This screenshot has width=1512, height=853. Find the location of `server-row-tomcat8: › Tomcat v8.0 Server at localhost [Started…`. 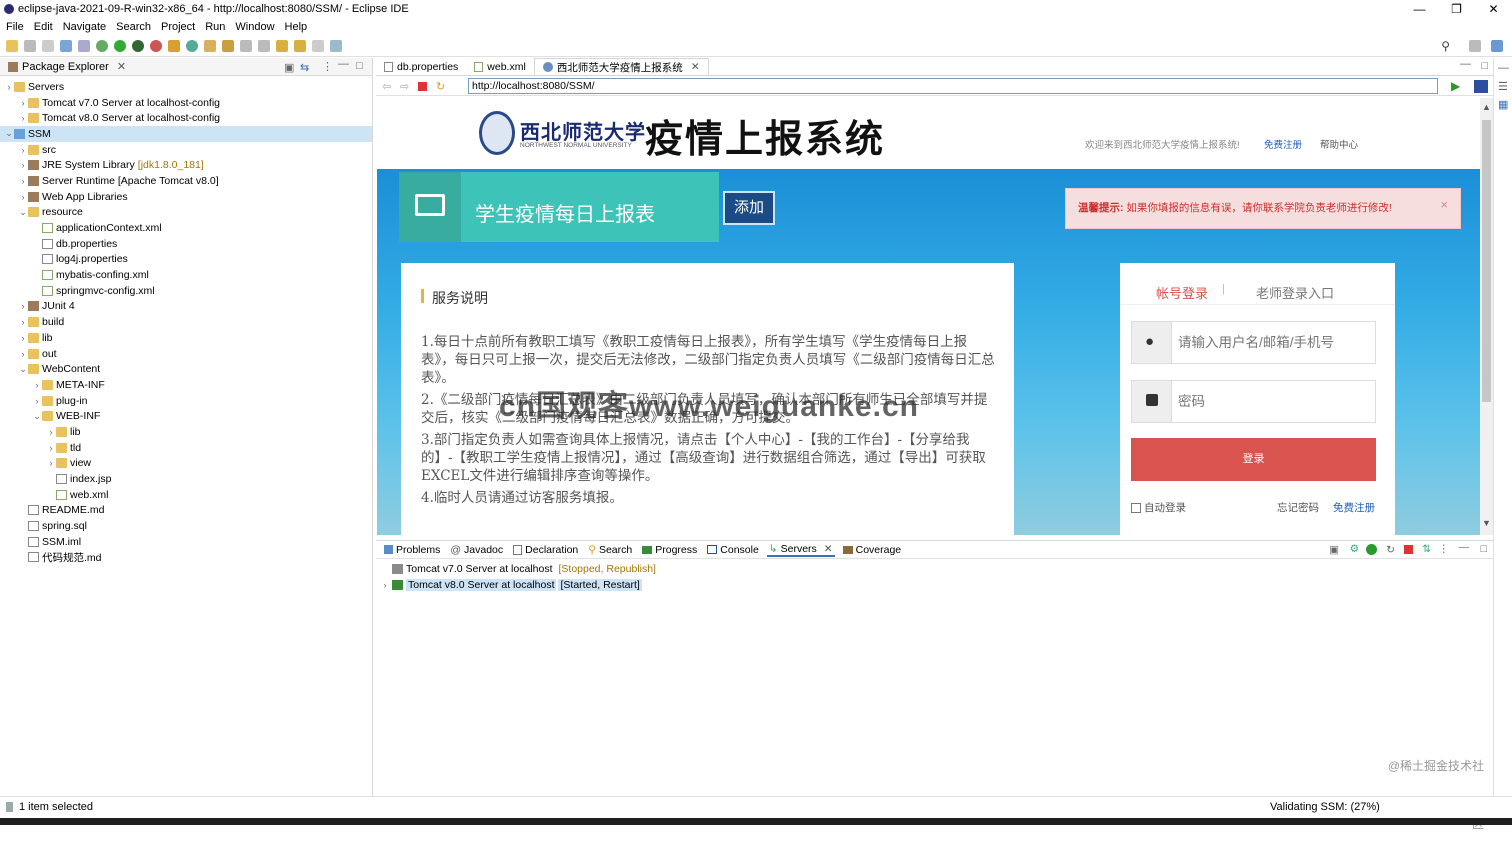

server-row-tomcat8: › Tomcat v8.0 Server at localhost [Started… is located at coordinates (934, 585).